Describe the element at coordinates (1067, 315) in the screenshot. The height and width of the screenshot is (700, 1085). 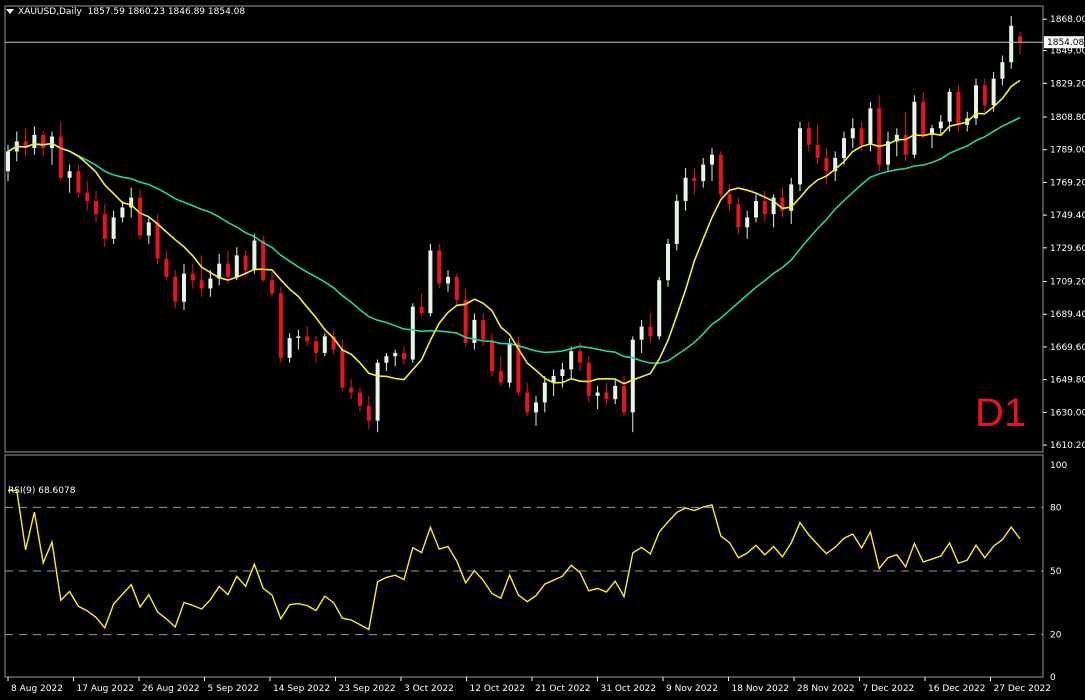
I see `y-tick-label: 1689.40` at that location.